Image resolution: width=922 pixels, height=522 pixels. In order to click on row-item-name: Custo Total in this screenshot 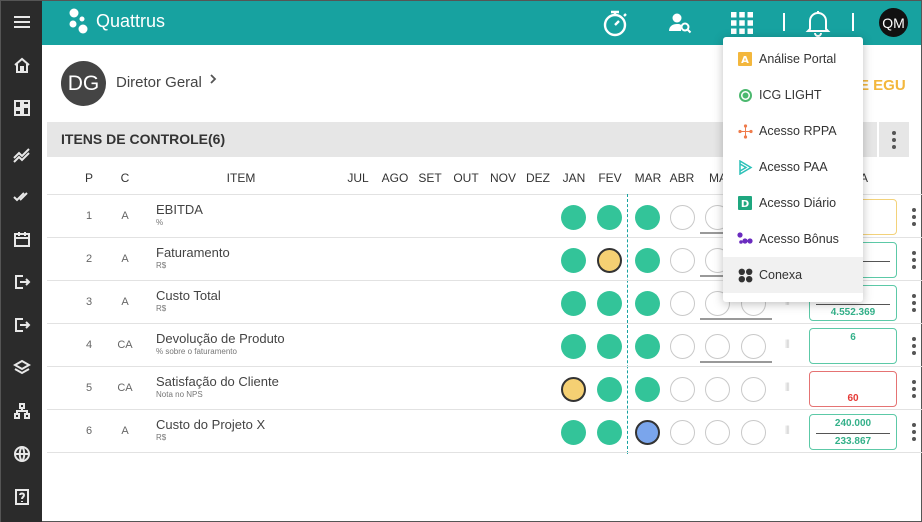, I will do `click(188, 295)`.